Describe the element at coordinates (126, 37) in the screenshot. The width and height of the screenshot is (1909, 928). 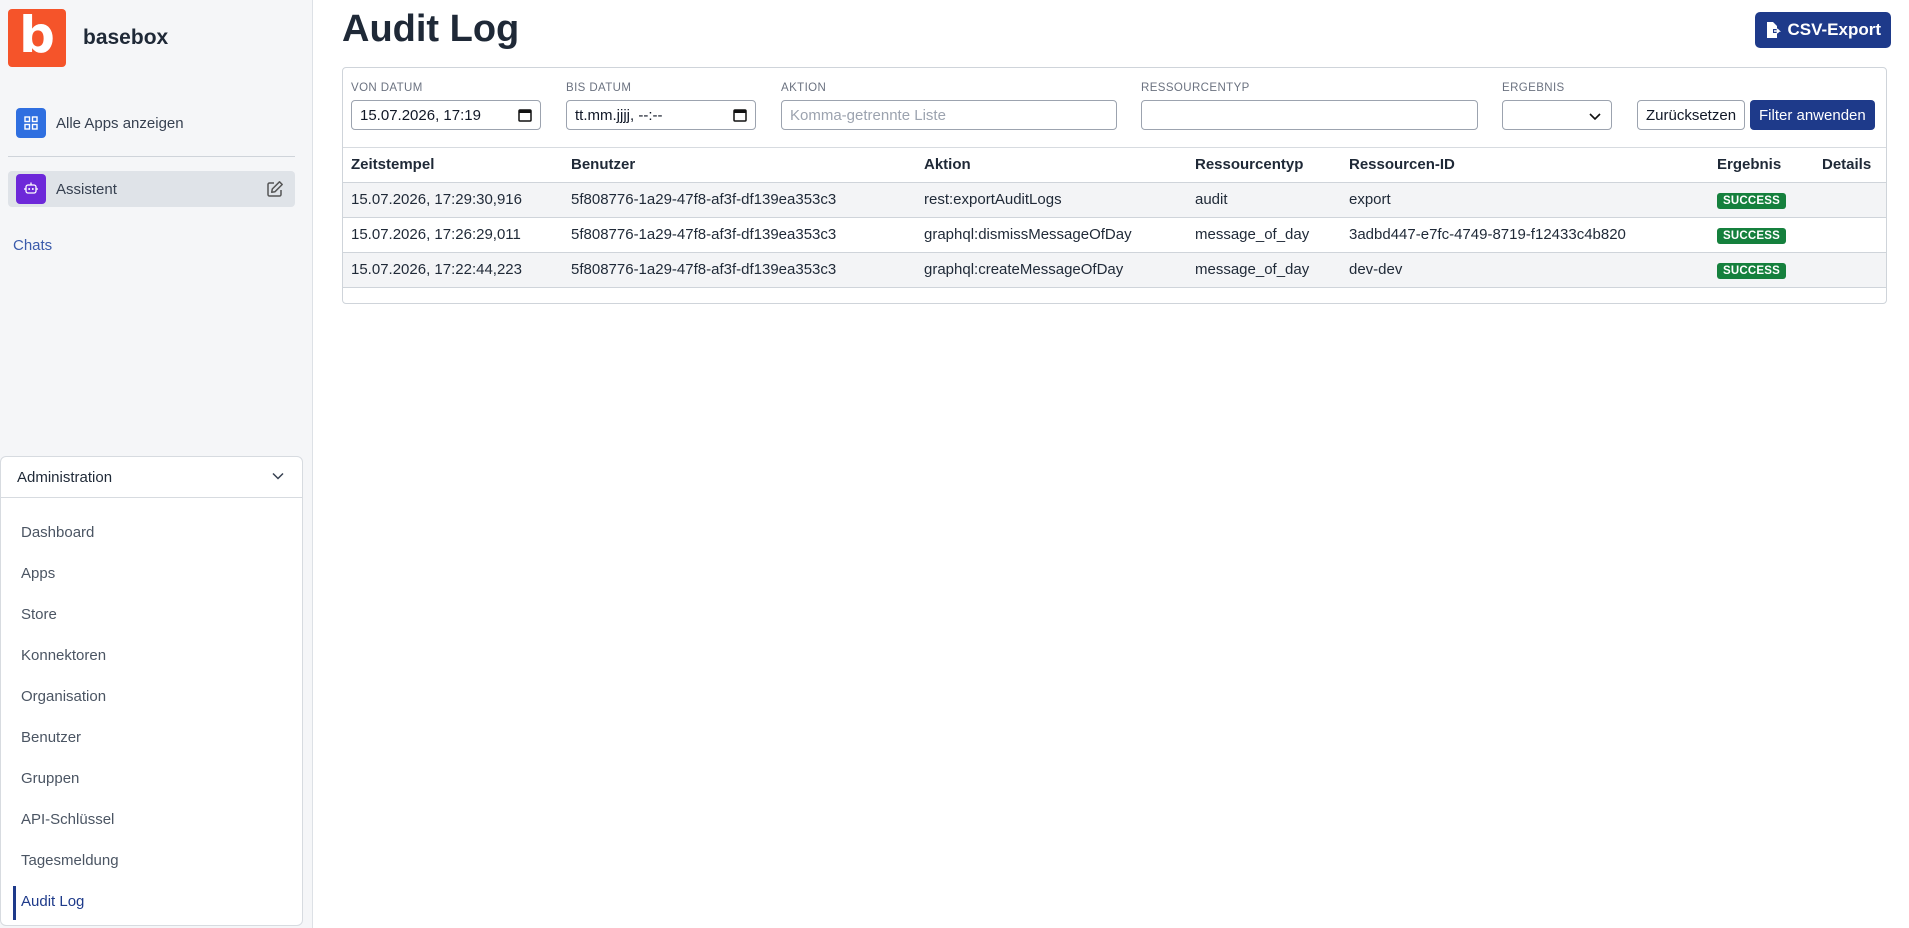
I see `brand-name: basebox` at that location.